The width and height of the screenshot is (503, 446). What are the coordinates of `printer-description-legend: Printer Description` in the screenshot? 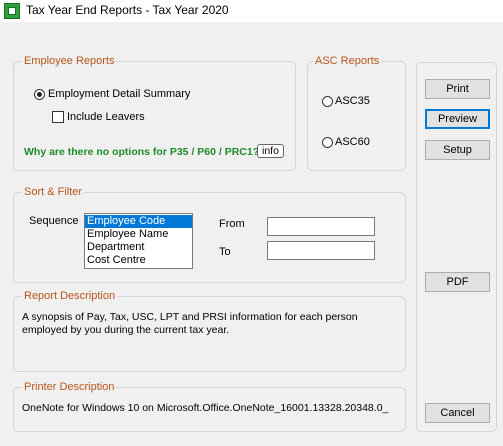 It's located at (69, 387).